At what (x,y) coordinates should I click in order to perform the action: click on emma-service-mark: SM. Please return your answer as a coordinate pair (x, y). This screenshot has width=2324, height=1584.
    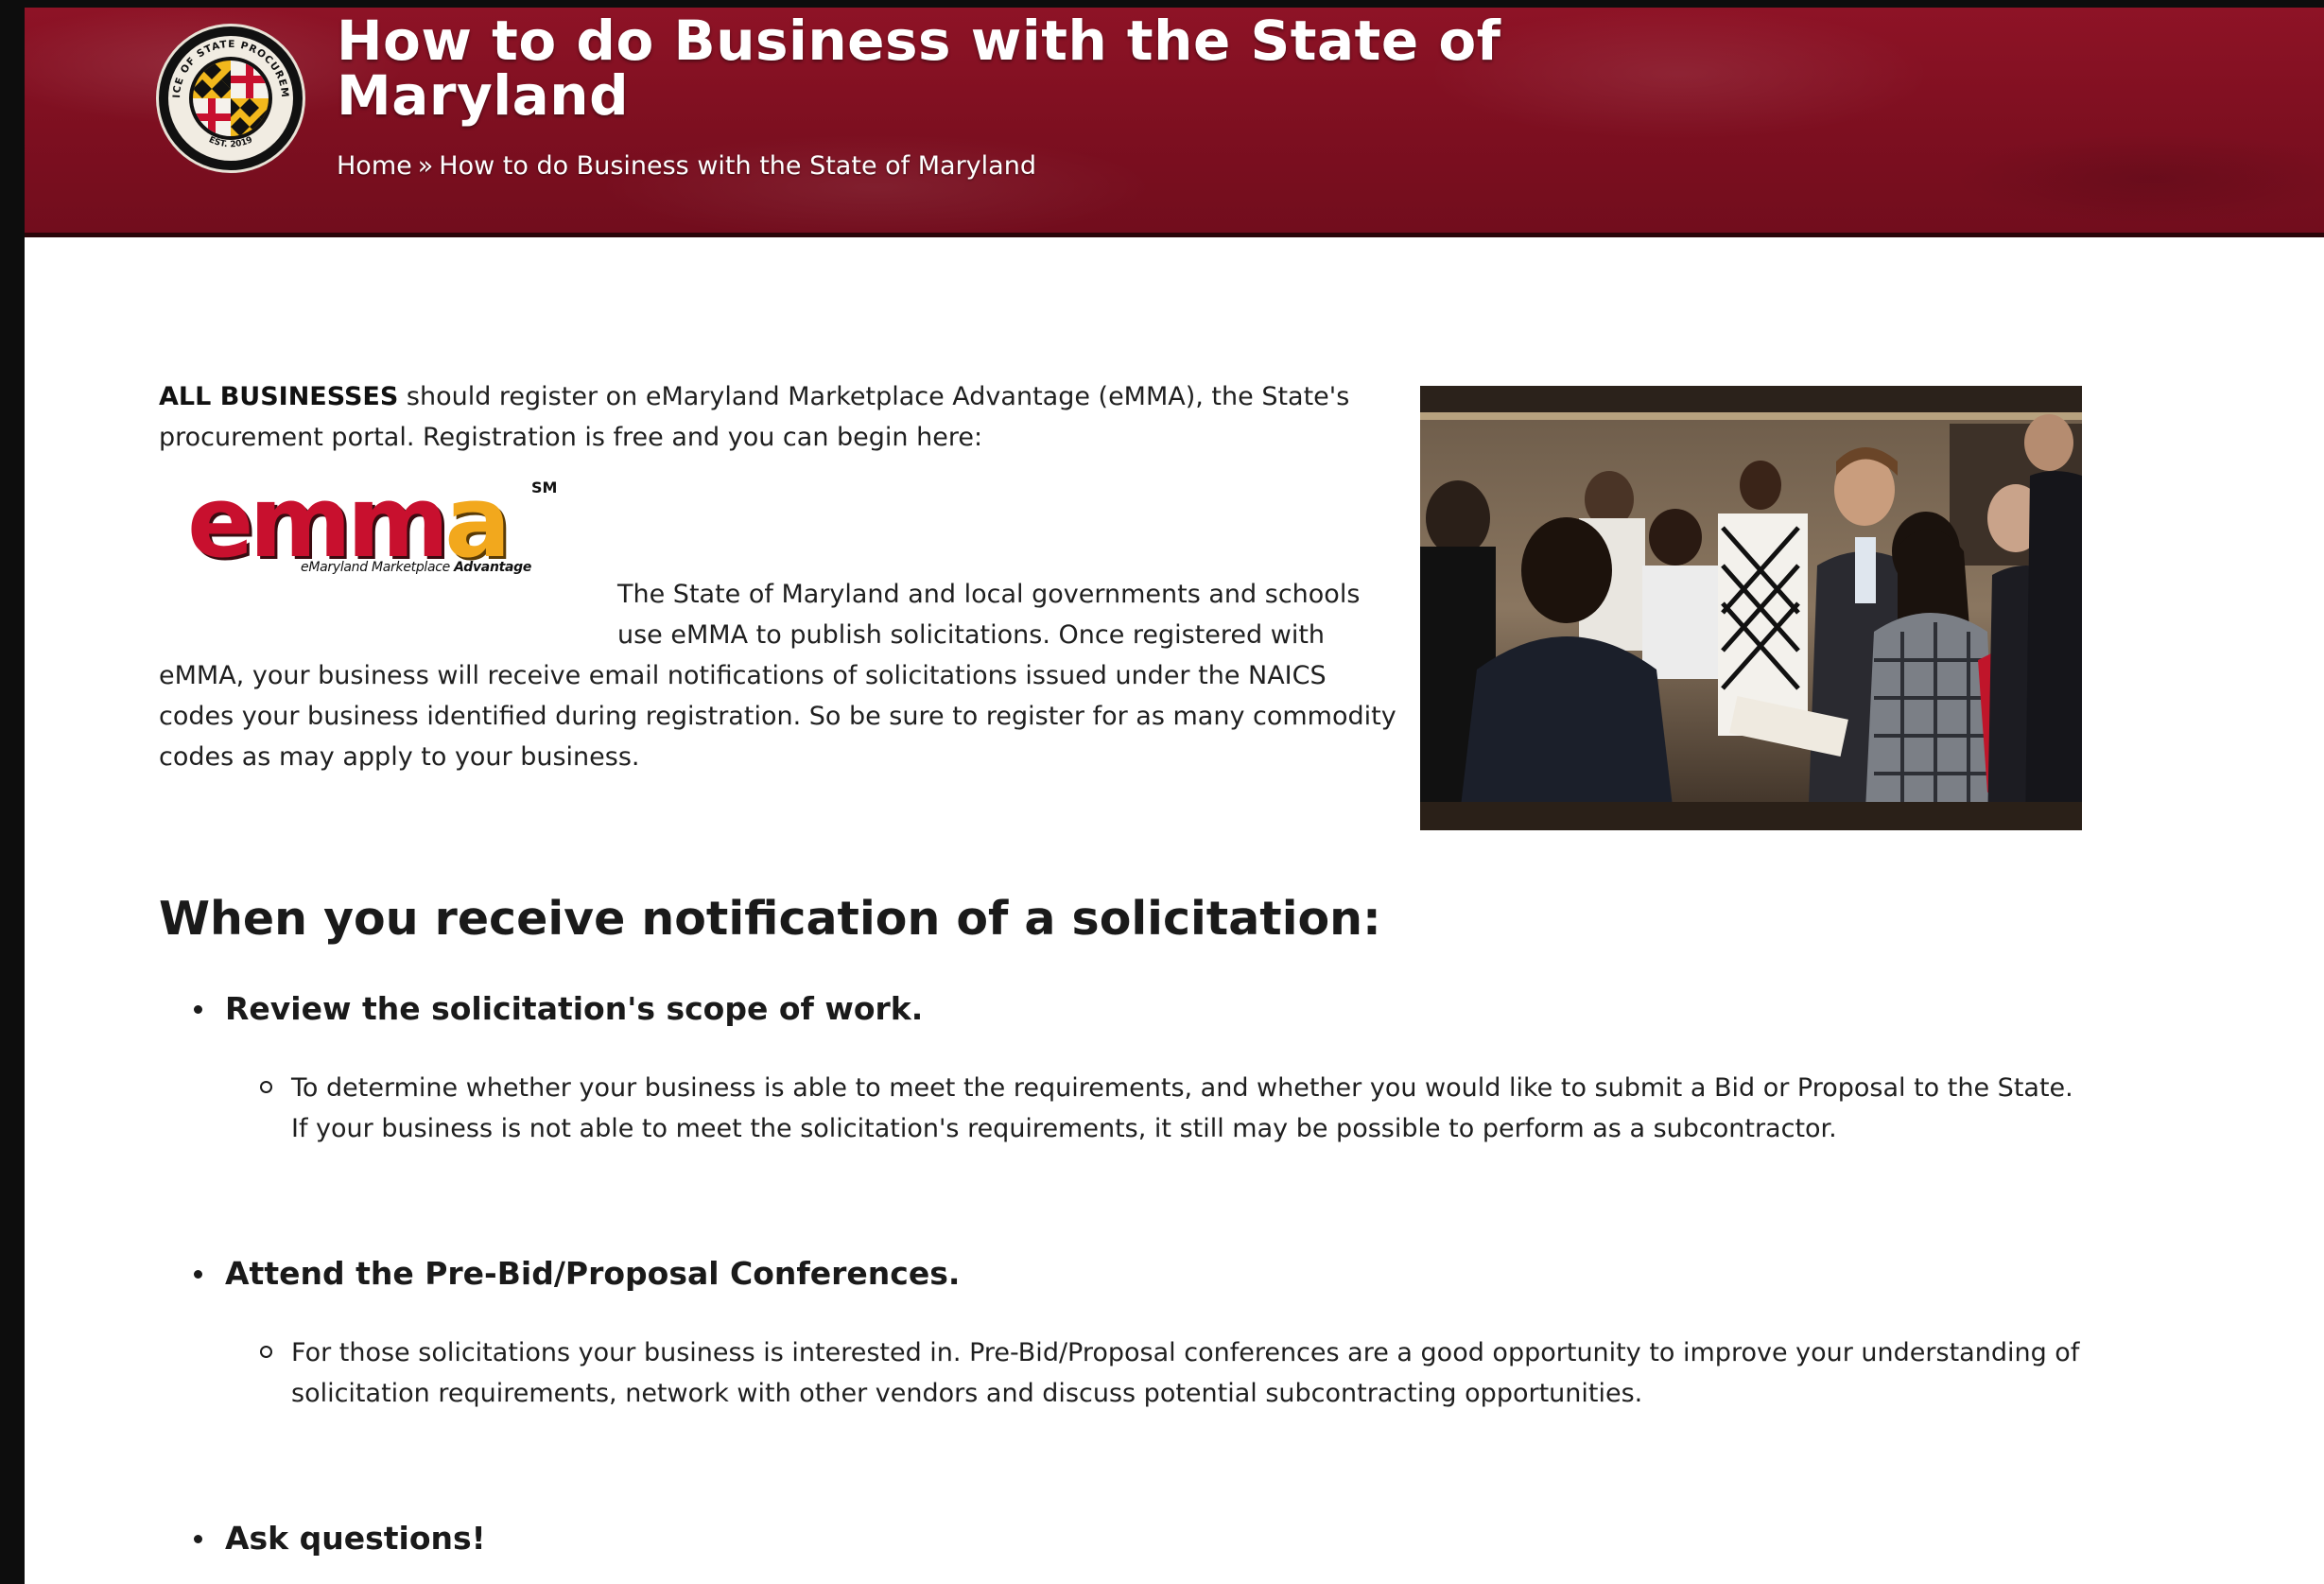
    Looking at the image, I should click on (544, 488).